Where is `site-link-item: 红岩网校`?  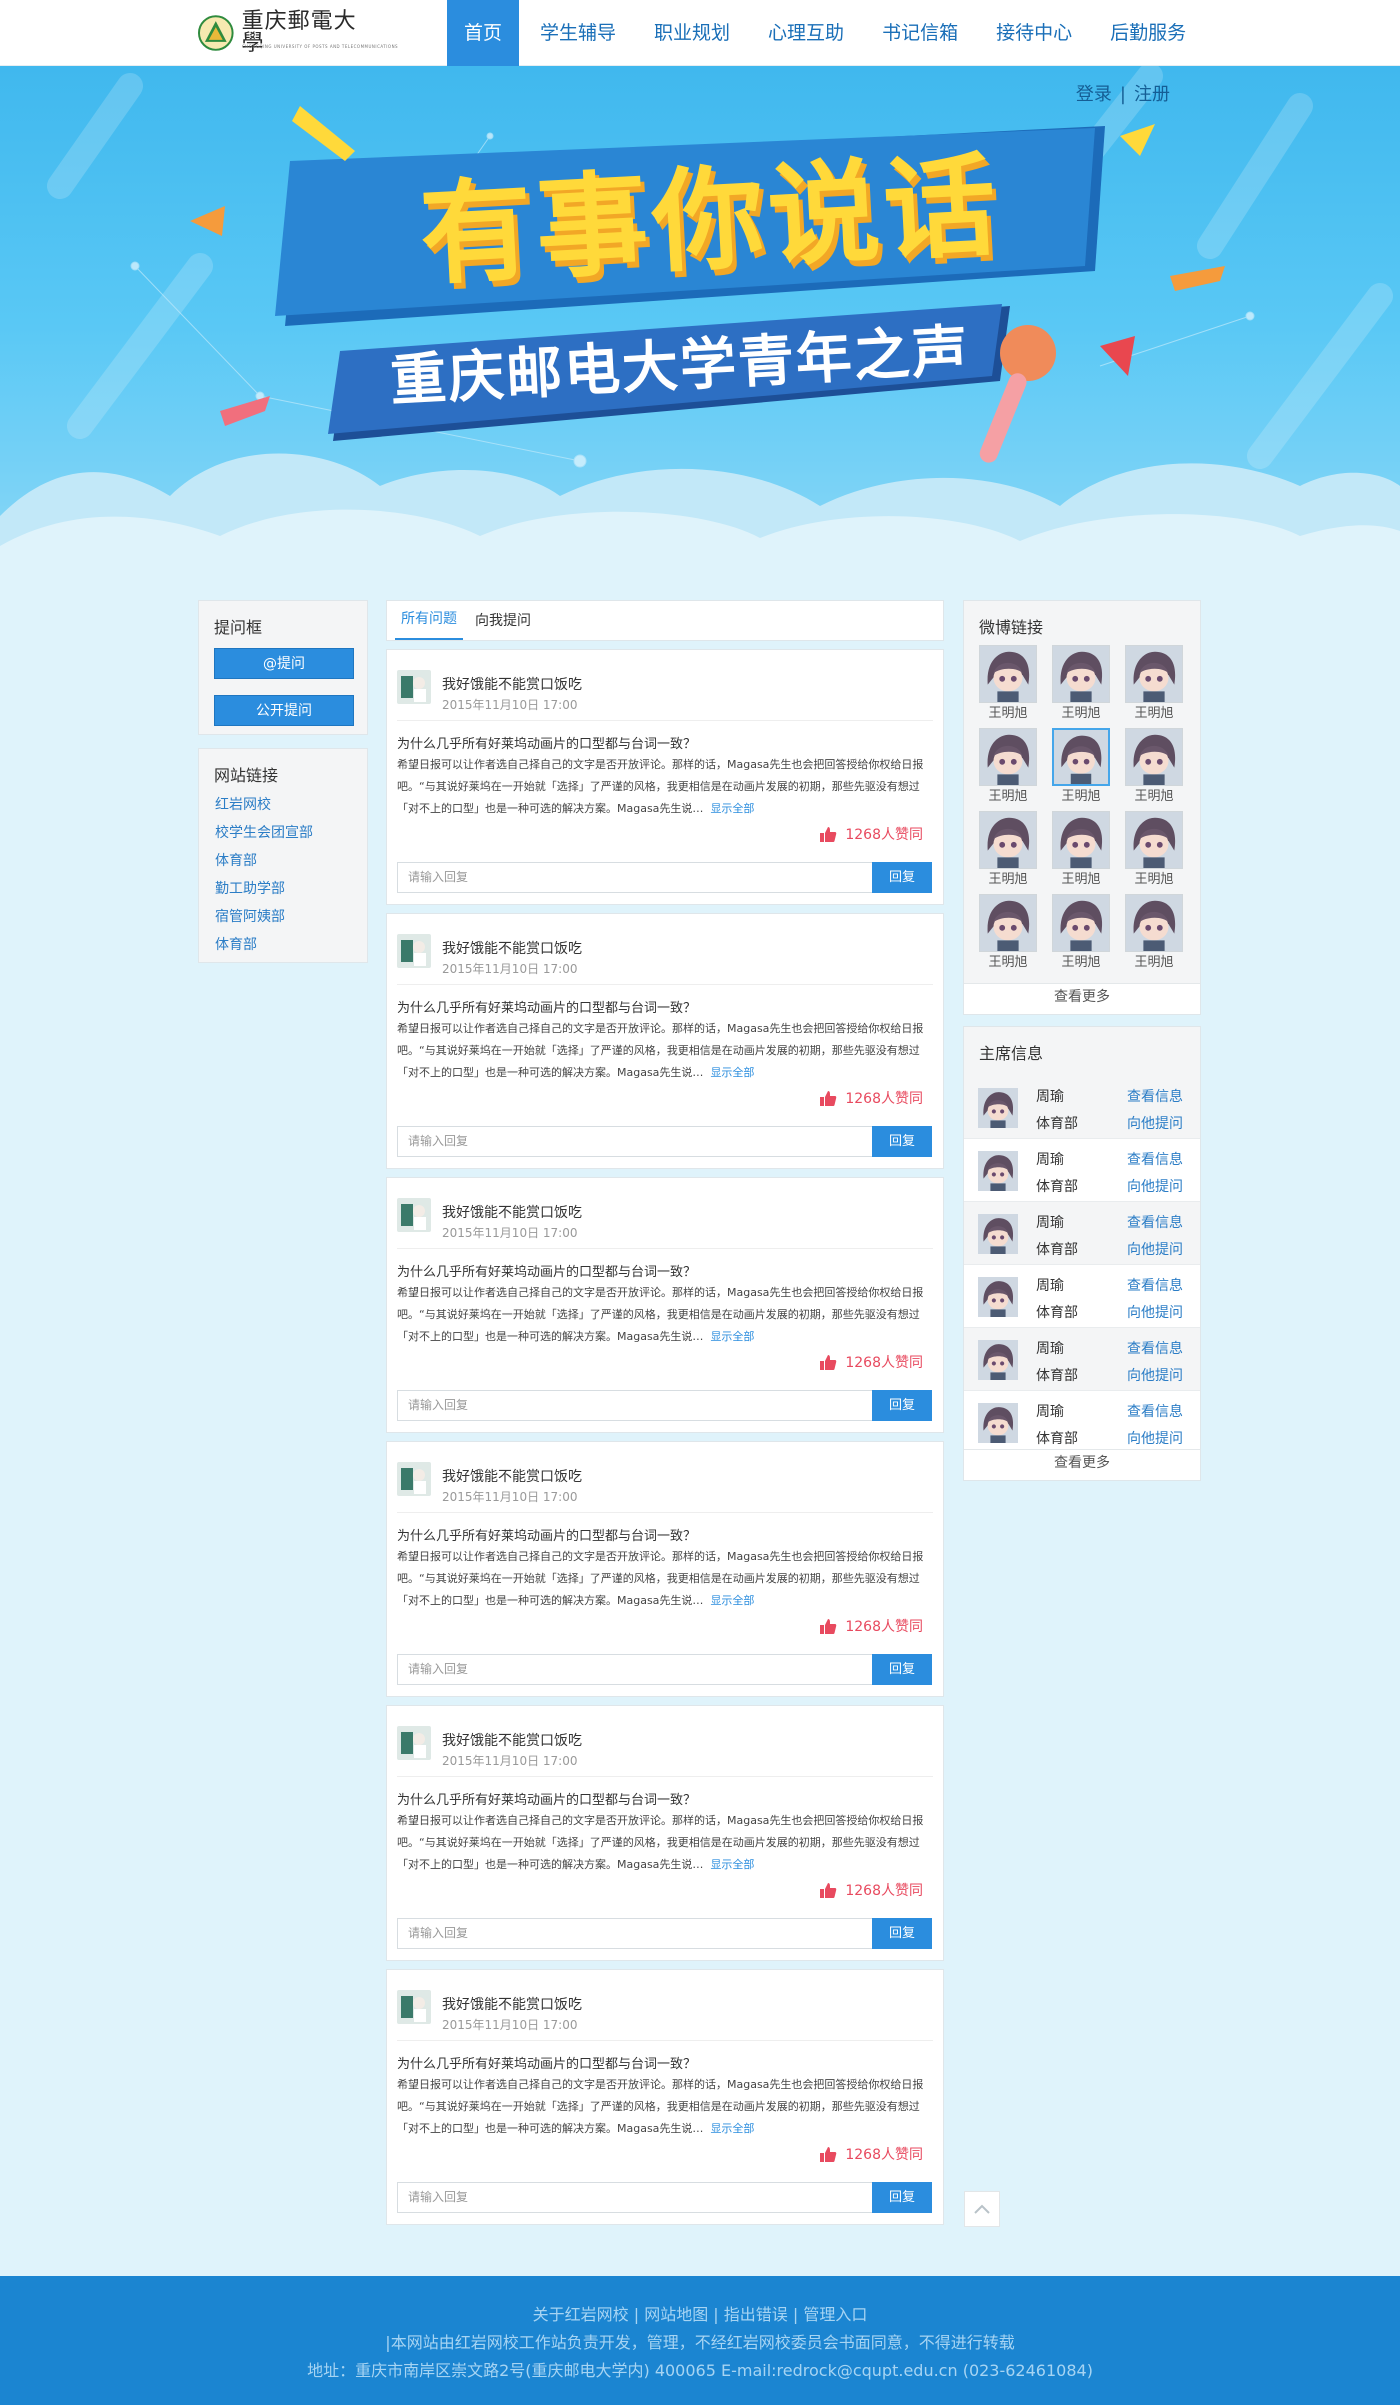 site-link-item: 红岩网校 is located at coordinates (283, 805).